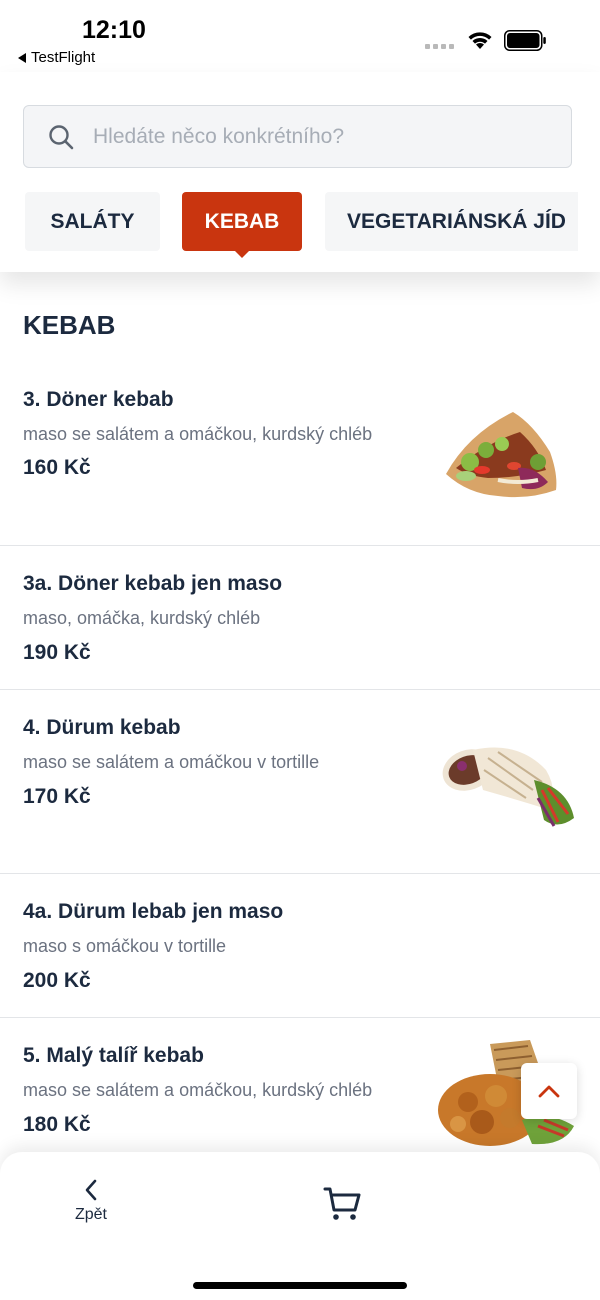 The image size is (600, 1300). Describe the element at coordinates (102, 727) in the screenshot. I see `item-name: 4. Dürum kebab` at that location.